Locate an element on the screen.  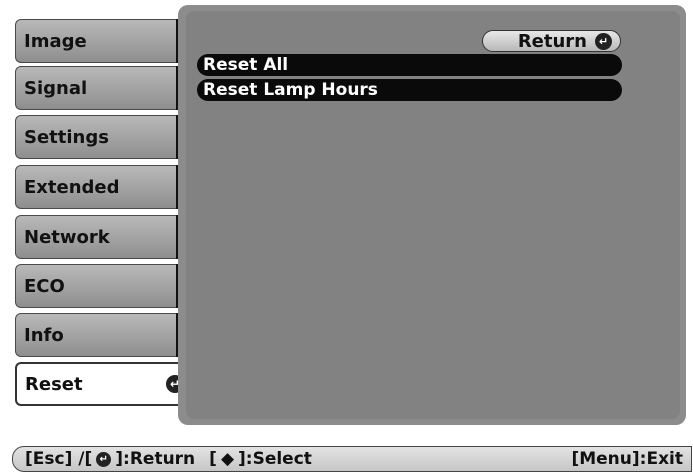
menu-item-reset-lamp-hours: Reset Lamp Hours is located at coordinates (409, 90).